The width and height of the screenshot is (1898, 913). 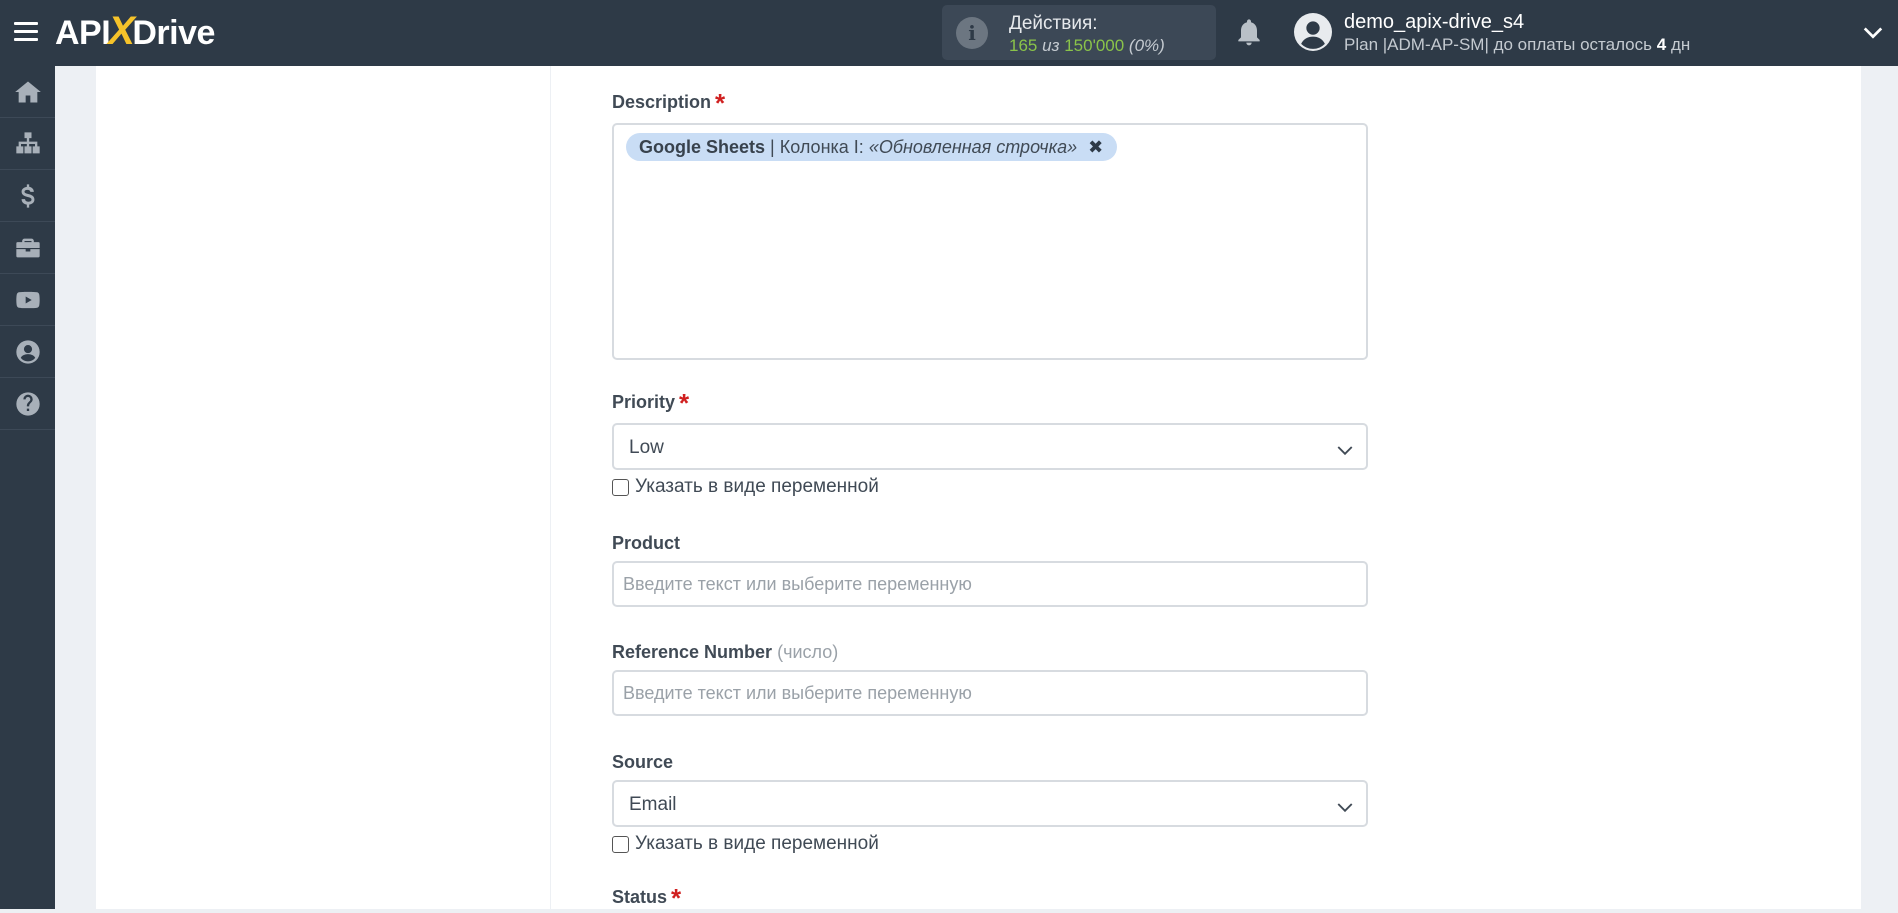 I want to click on source-value: Email, so click(x=653, y=804).